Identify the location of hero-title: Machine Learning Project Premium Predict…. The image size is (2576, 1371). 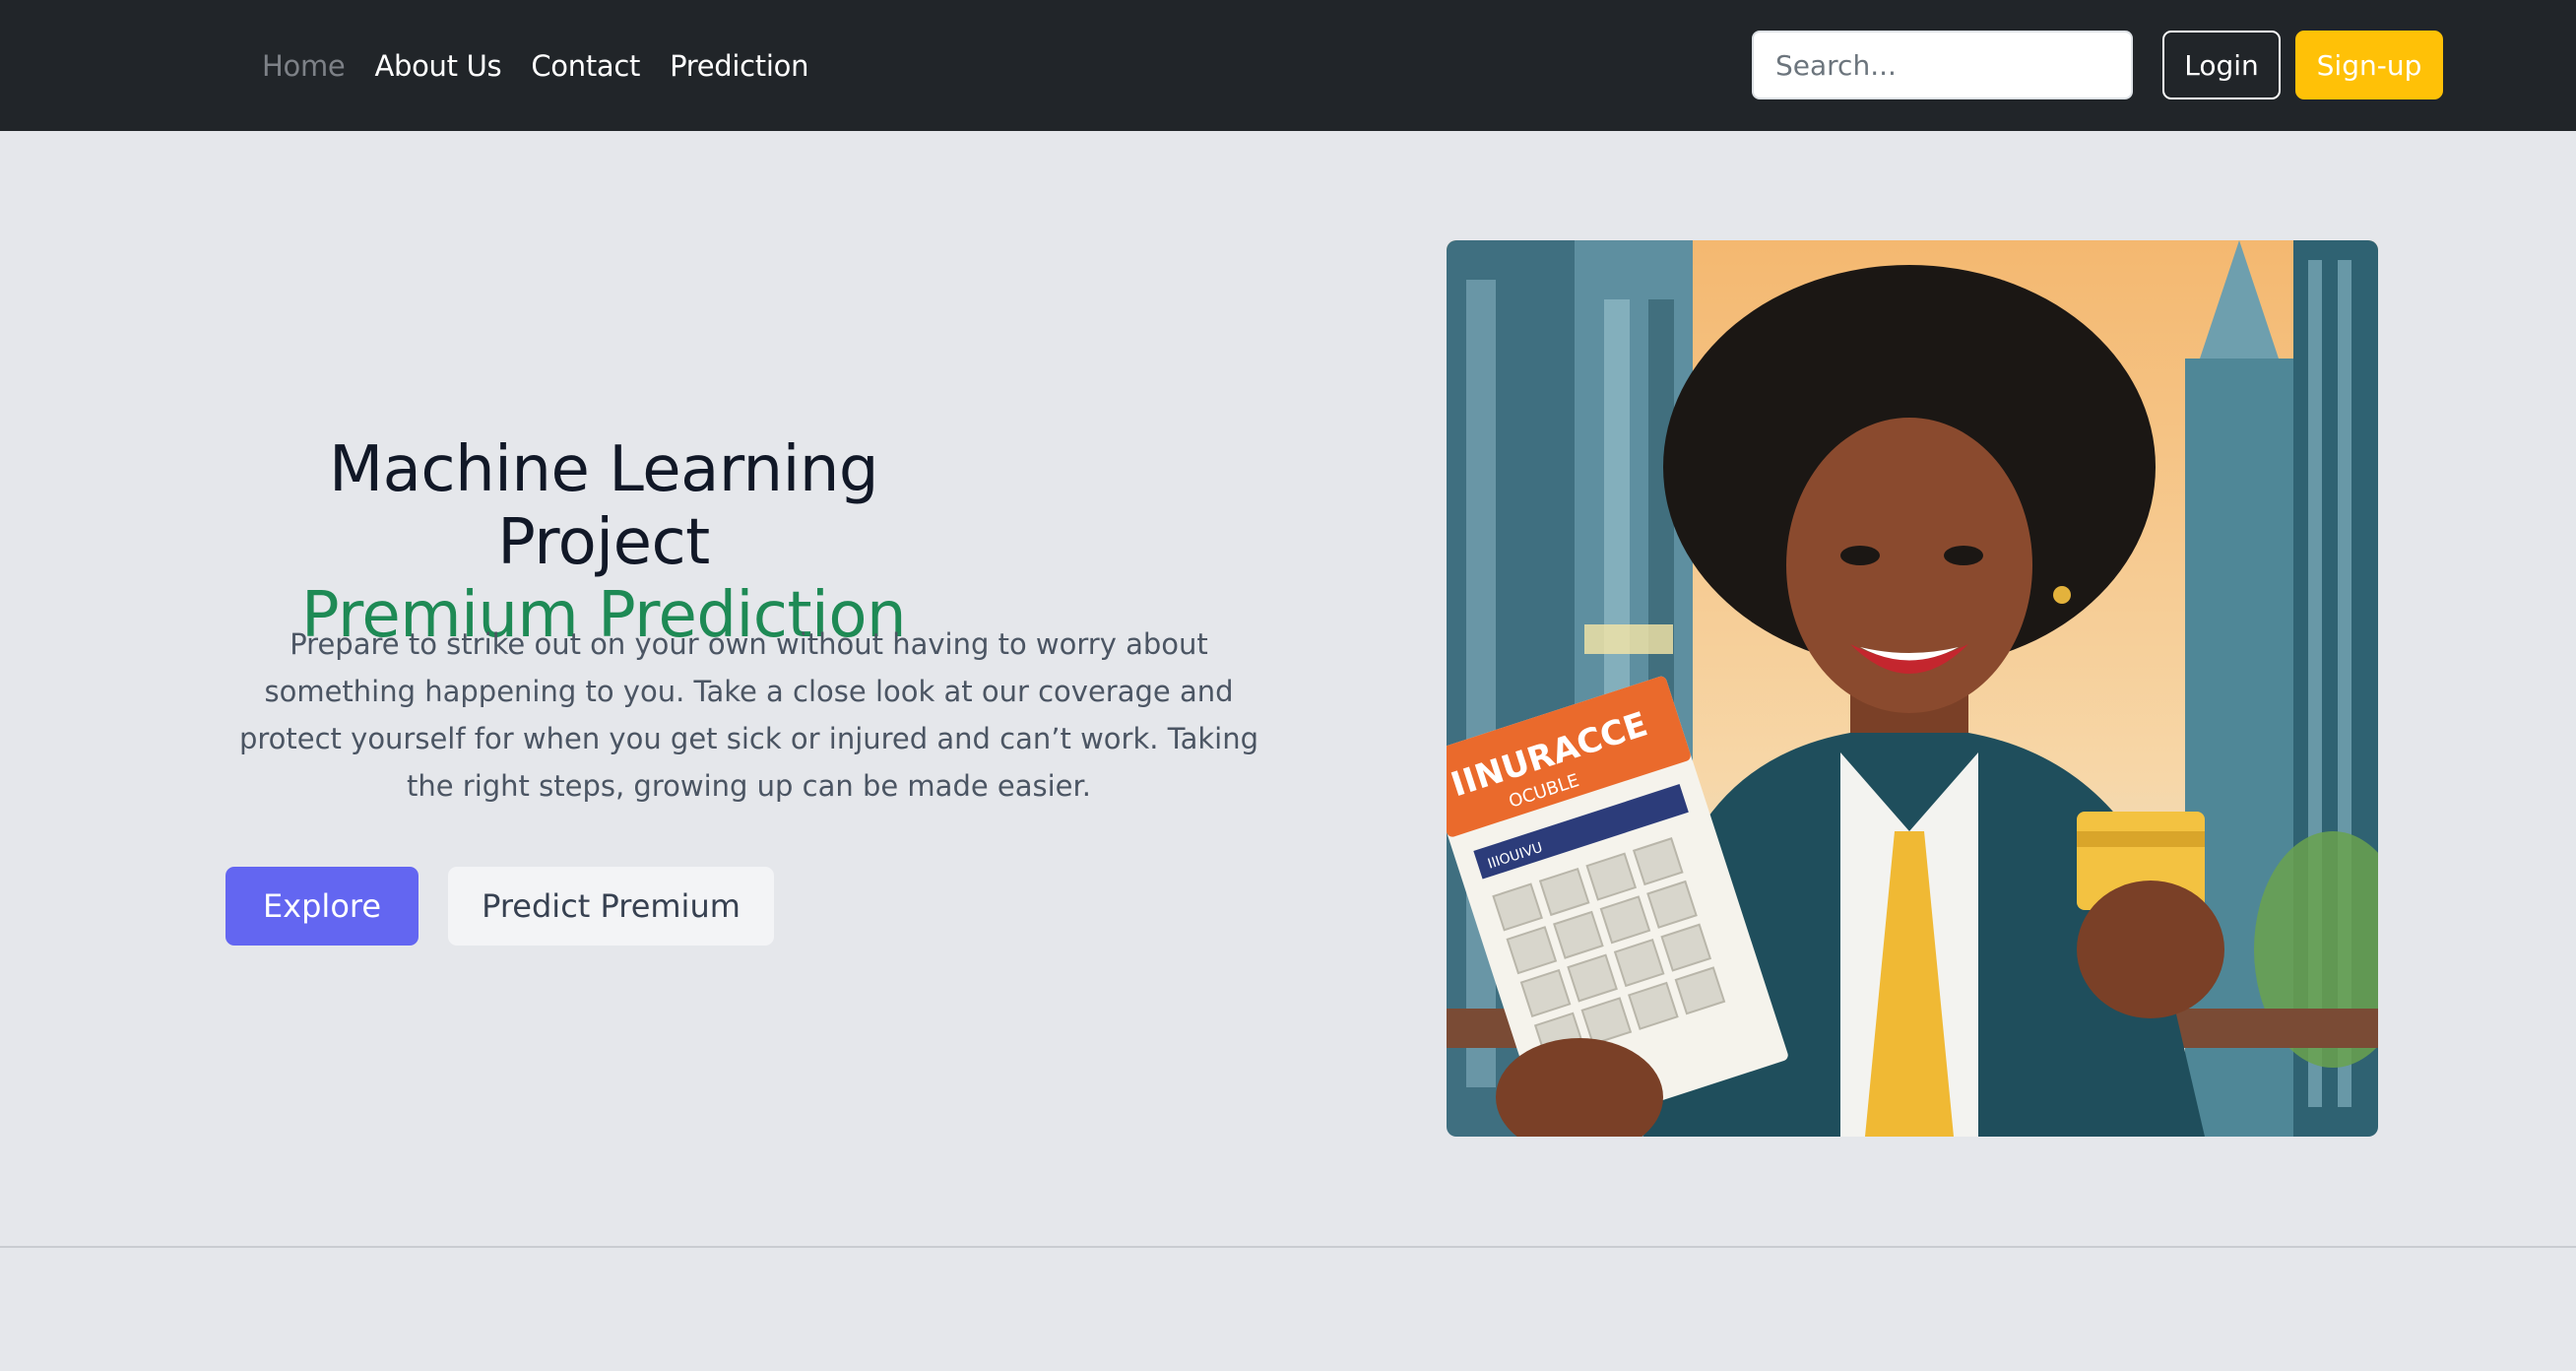
(604, 542).